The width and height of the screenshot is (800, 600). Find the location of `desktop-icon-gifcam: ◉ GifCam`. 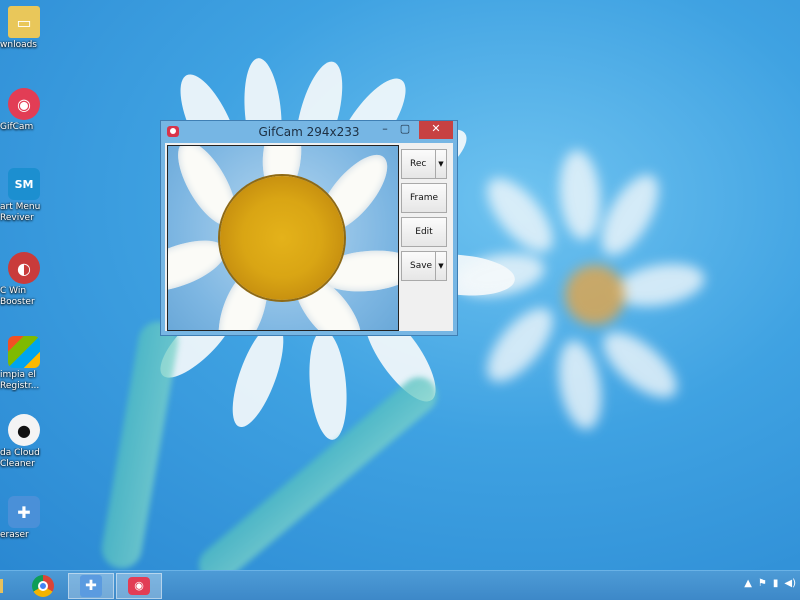

desktop-icon-gifcam: ◉ GifCam is located at coordinates (24, 110).